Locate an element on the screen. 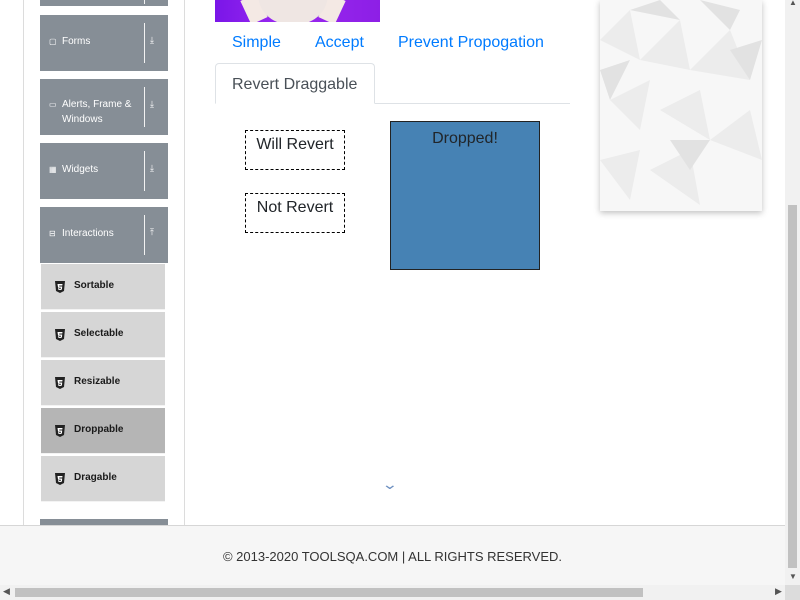 The width and height of the screenshot is (800, 600). vertical-scrollbar: ▲ ▼ is located at coordinates (792, 292).